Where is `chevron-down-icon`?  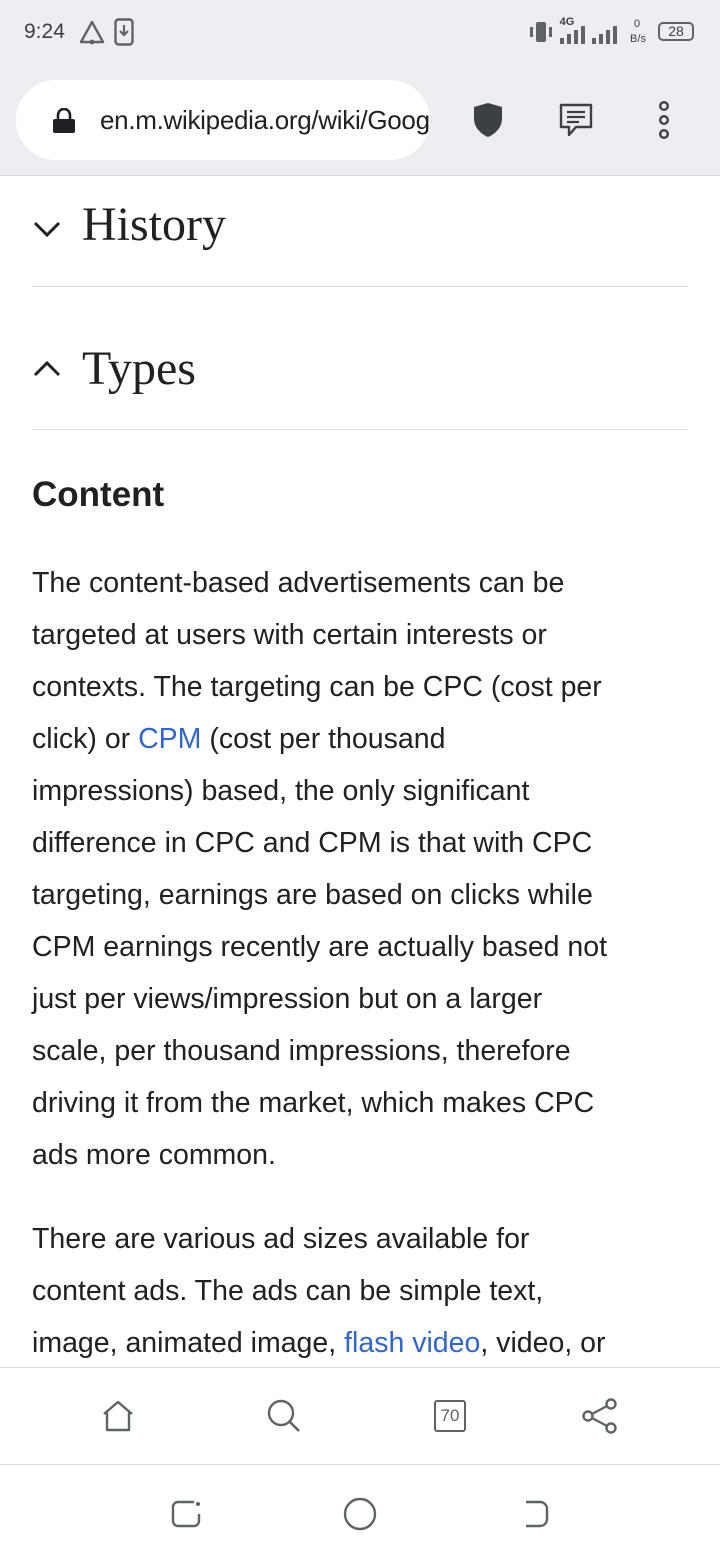 chevron-down-icon is located at coordinates (47, 229).